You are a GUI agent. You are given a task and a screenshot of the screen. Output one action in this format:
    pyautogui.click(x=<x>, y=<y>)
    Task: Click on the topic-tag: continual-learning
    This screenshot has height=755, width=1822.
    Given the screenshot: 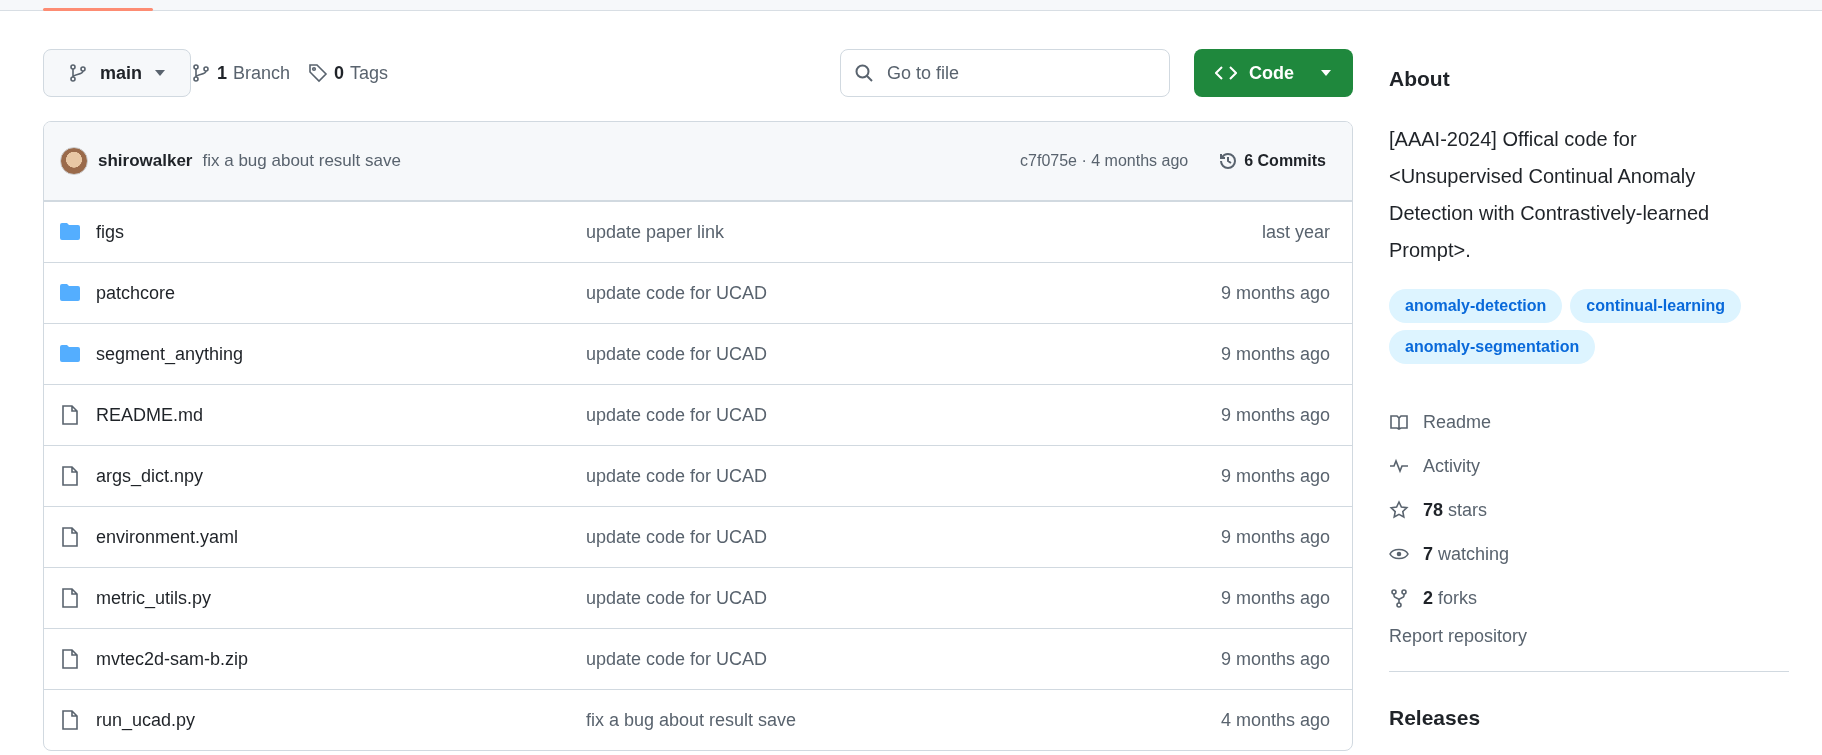 What is the action you would take?
    pyautogui.click(x=1656, y=306)
    